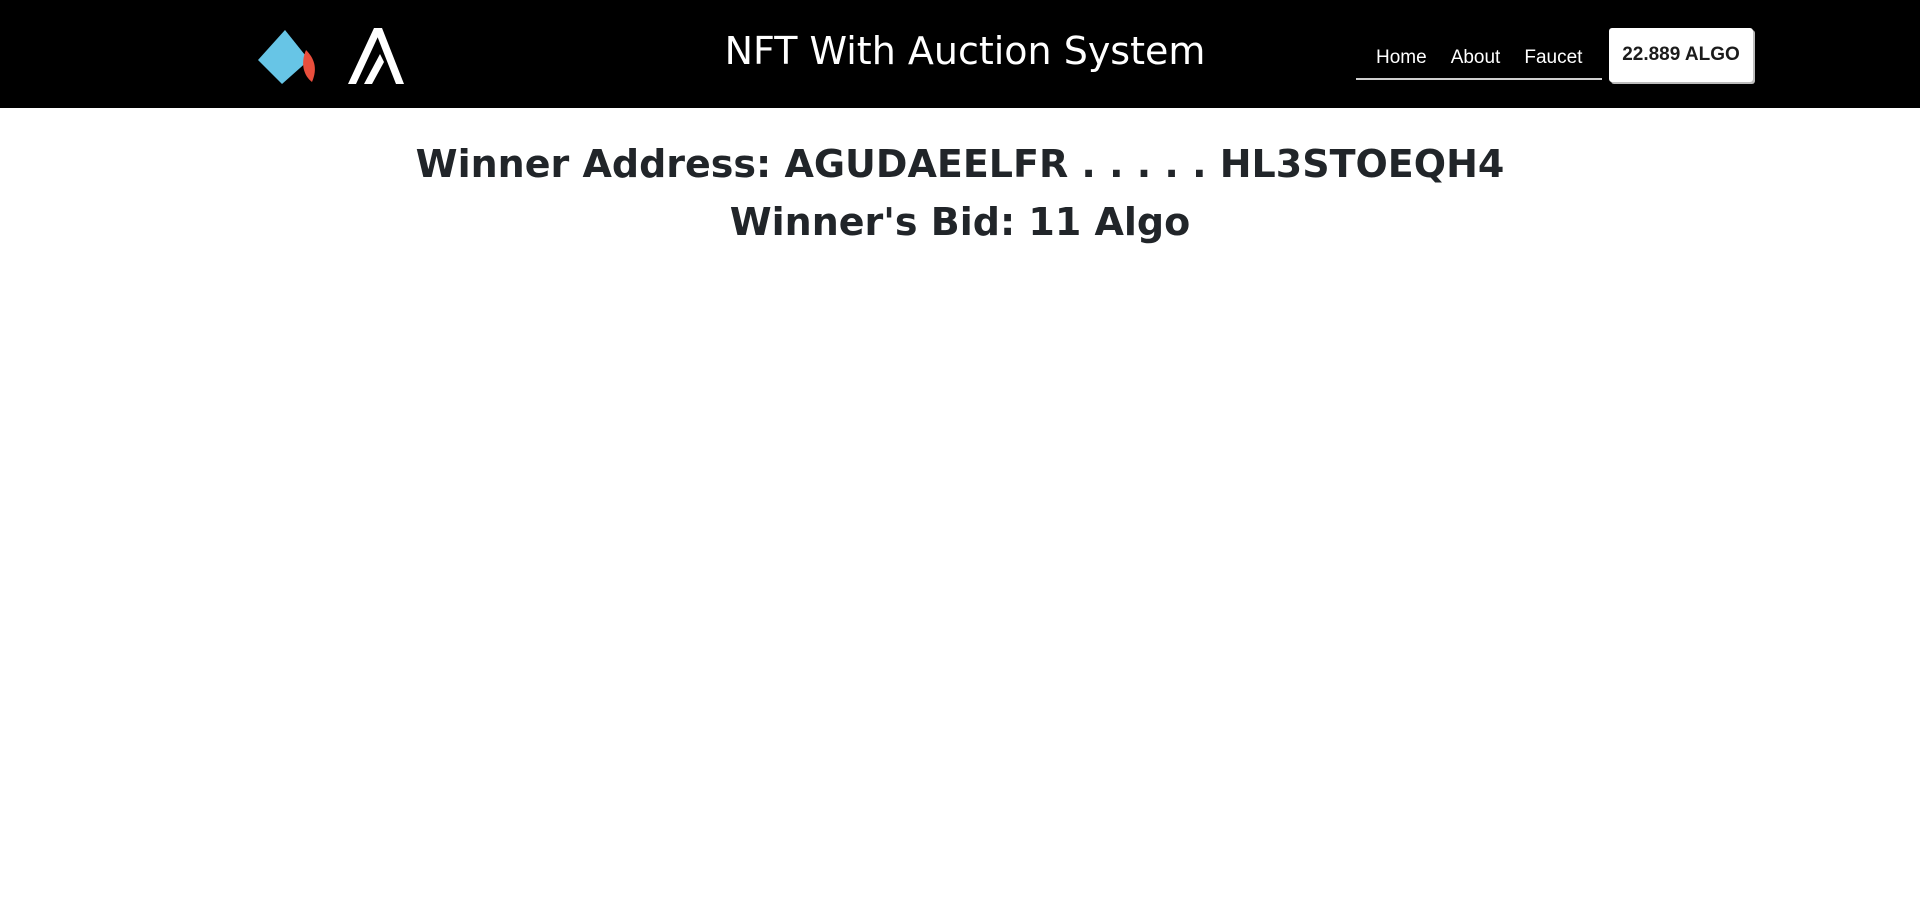 The image size is (1920, 904). I want to click on site-title: NFT With Auction System, so click(965, 51).